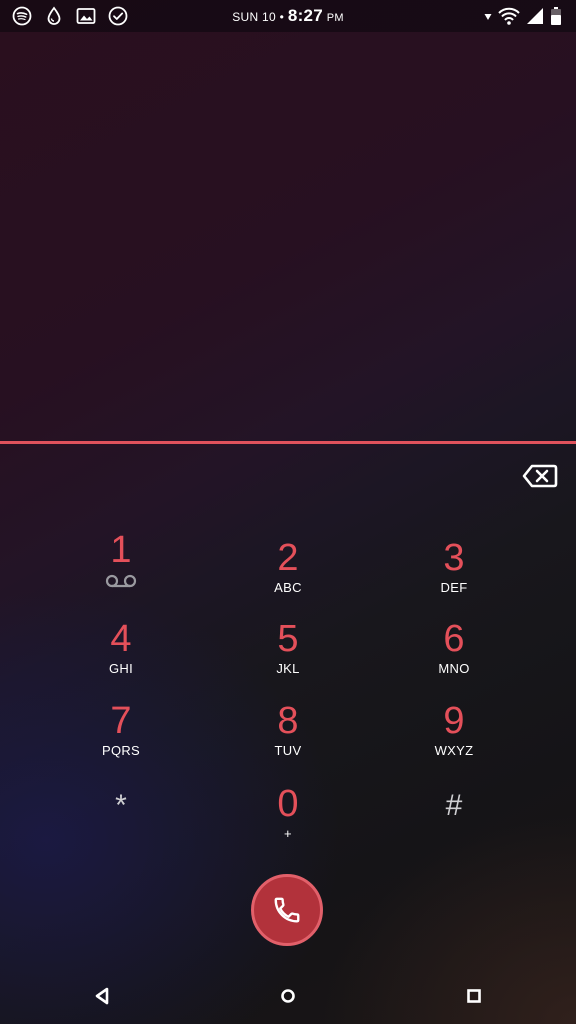 This screenshot has height=1024, width=576. What do you see at coordinates (454, 805) in the screenshot?
I see `key-symbol: #` at bounding box center [454, 805].